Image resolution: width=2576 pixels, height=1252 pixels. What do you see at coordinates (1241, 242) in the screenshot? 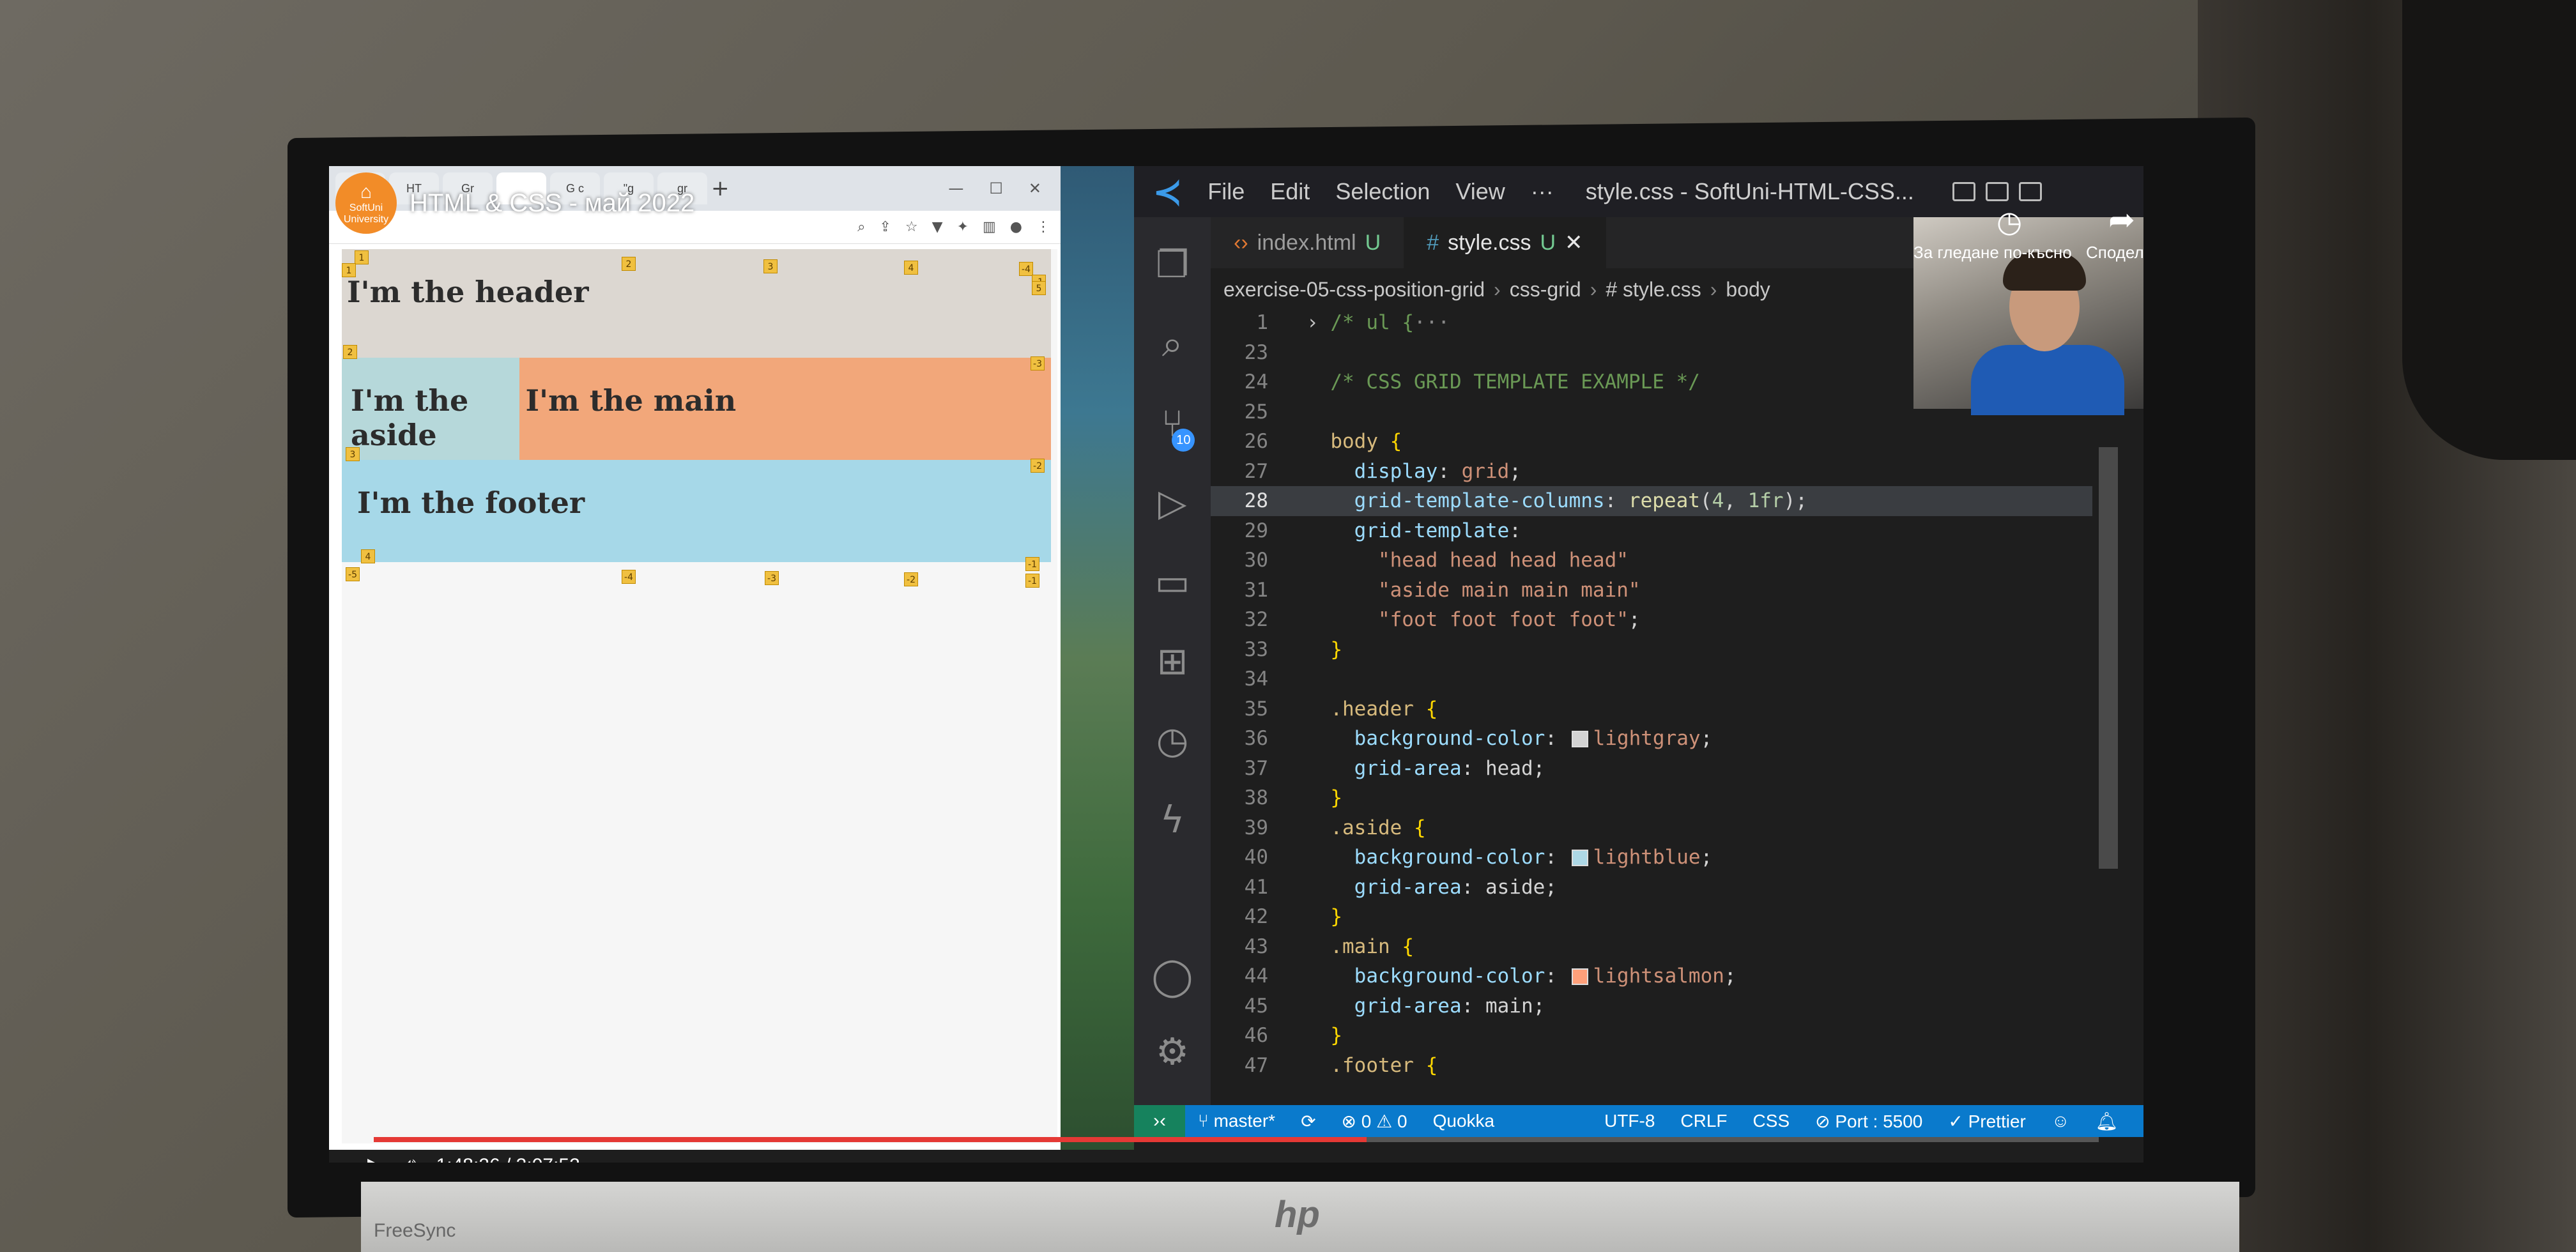
I see `html-file-icon: ‹›` at bounding box center [1241, 242].